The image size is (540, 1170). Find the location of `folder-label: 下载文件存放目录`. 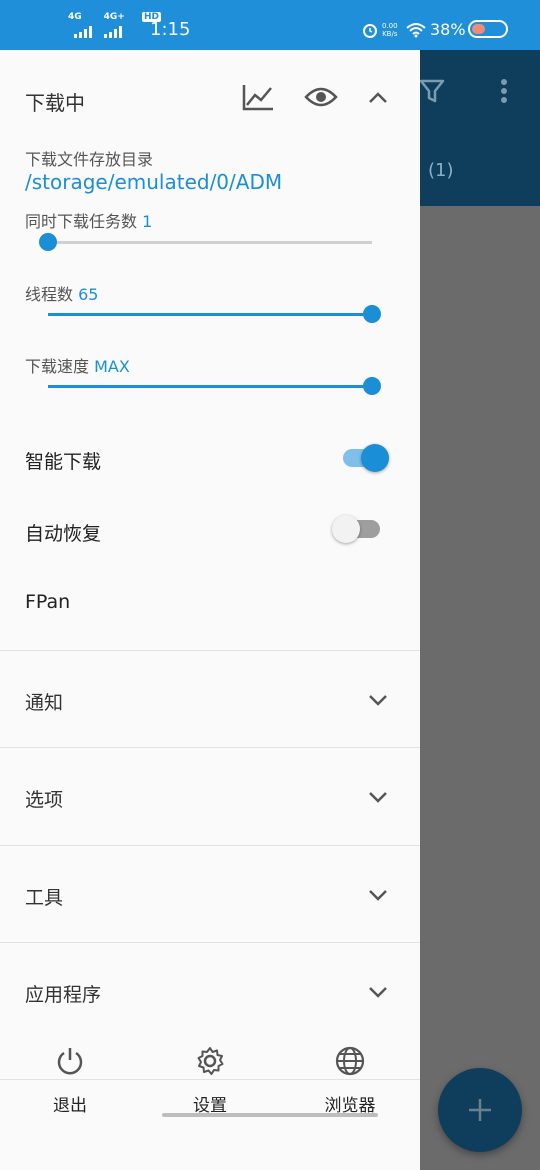

folder-label: 下载文件存放目录 is located at coordinates (89, 159).